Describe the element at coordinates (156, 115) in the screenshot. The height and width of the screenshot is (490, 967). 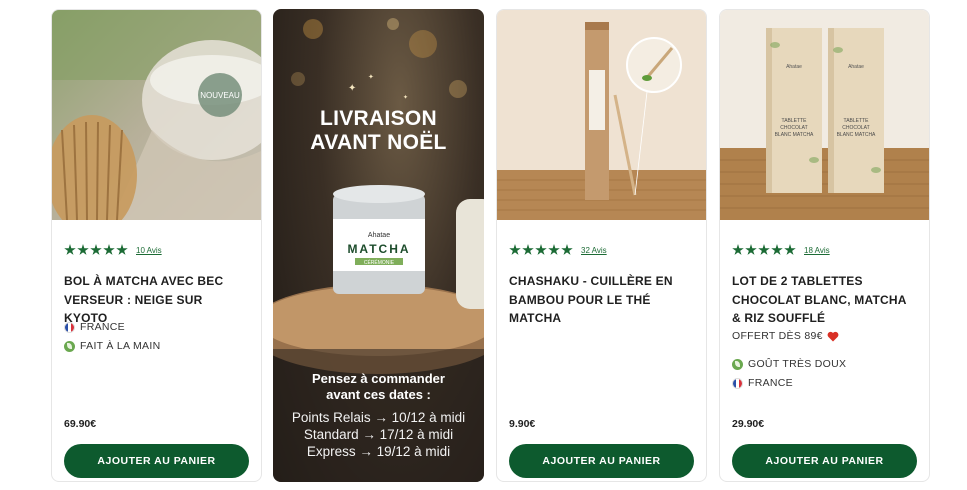
I see `product-image-matcha-bowl: NOUVEAU` at that location.